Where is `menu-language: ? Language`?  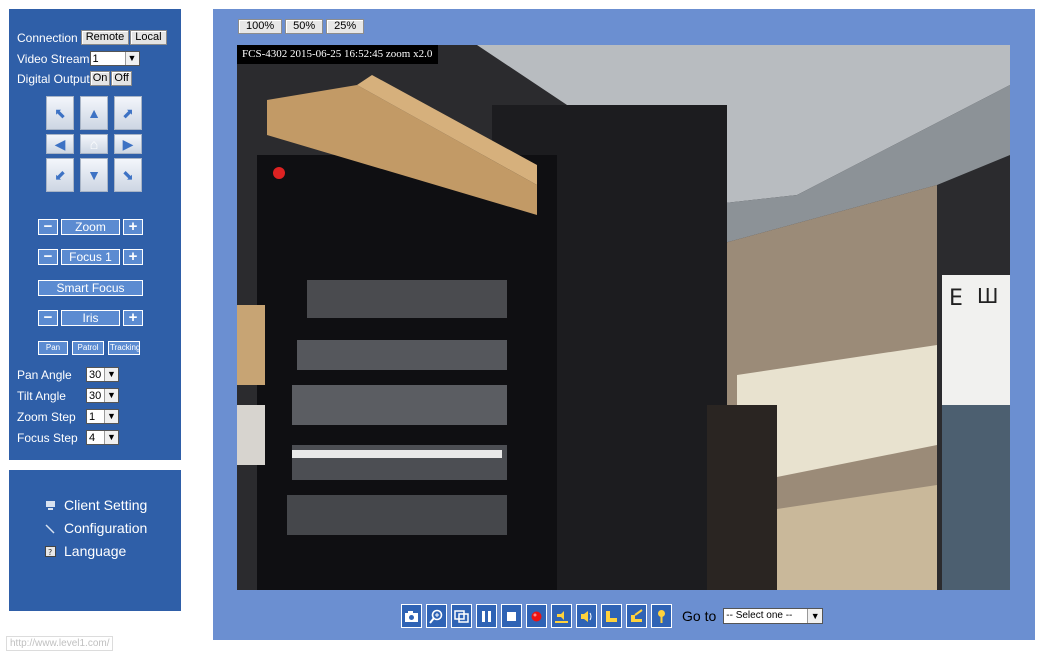 menu-language: ? Language is located at coordinates (85, 551).